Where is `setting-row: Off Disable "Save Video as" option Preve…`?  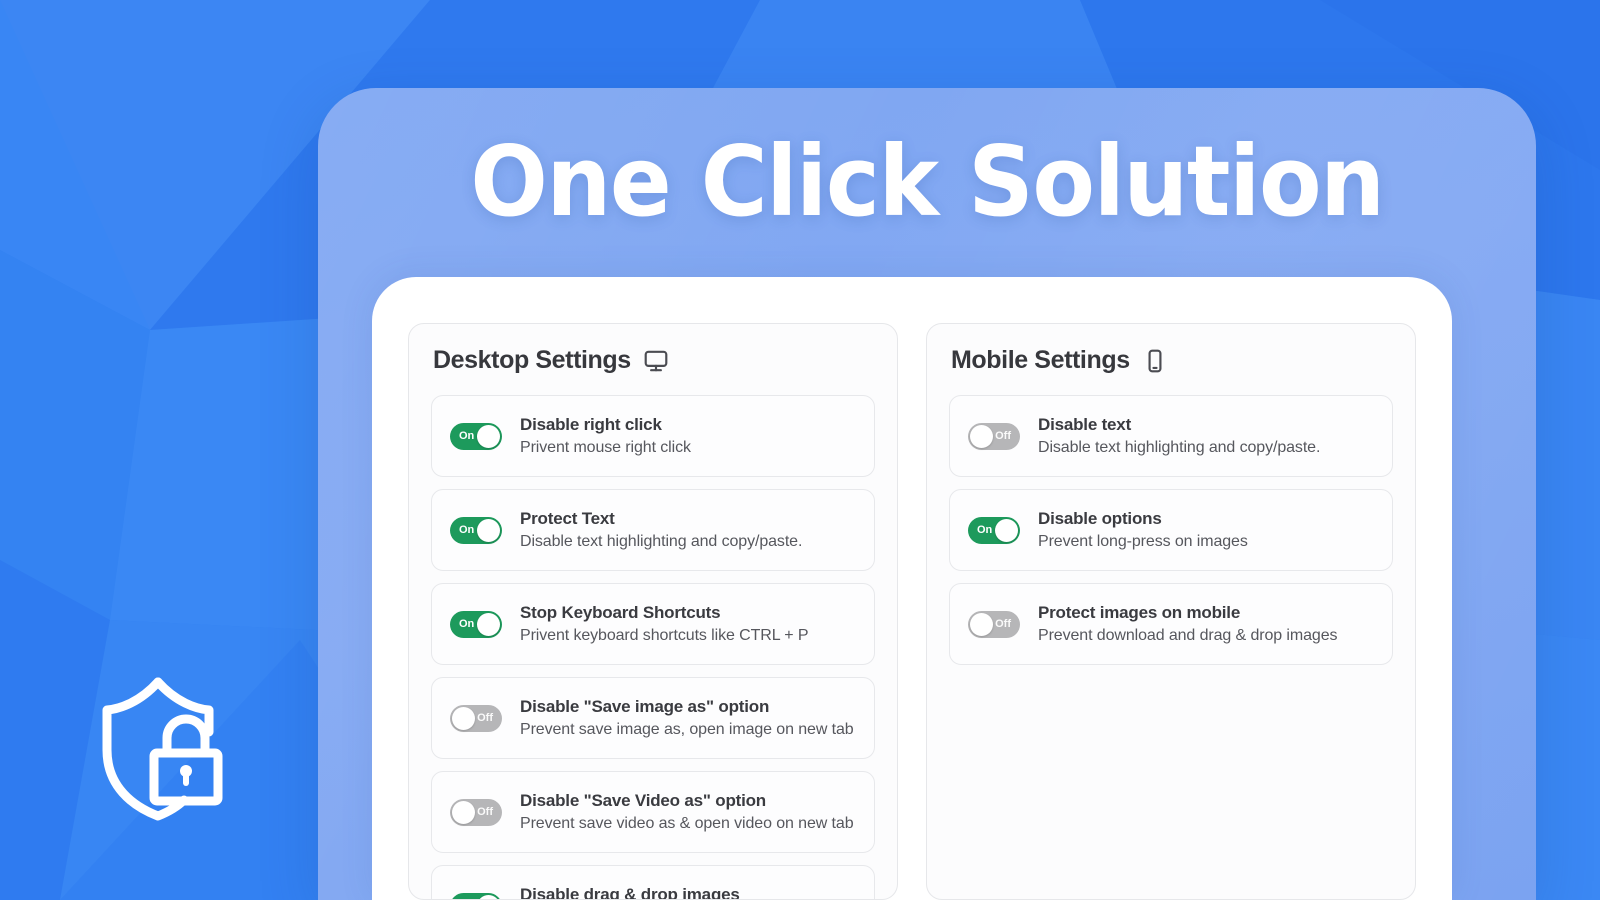 setting-row: Off Disable "Save Video as" option Preve… is located at coordinates (653, 812).